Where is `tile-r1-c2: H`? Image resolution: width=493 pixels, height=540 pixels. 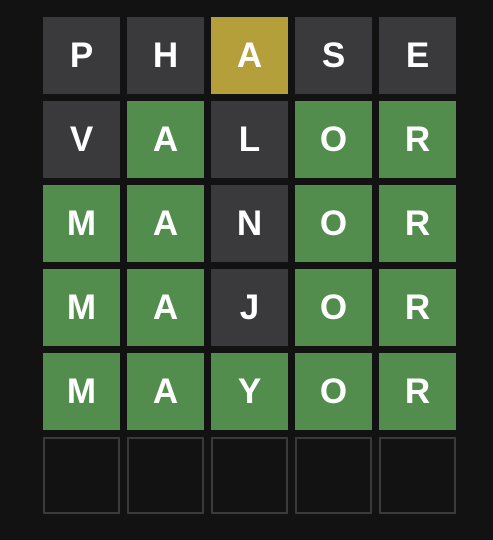 tile-r1-c2: H is located at coordinates (165, 55).